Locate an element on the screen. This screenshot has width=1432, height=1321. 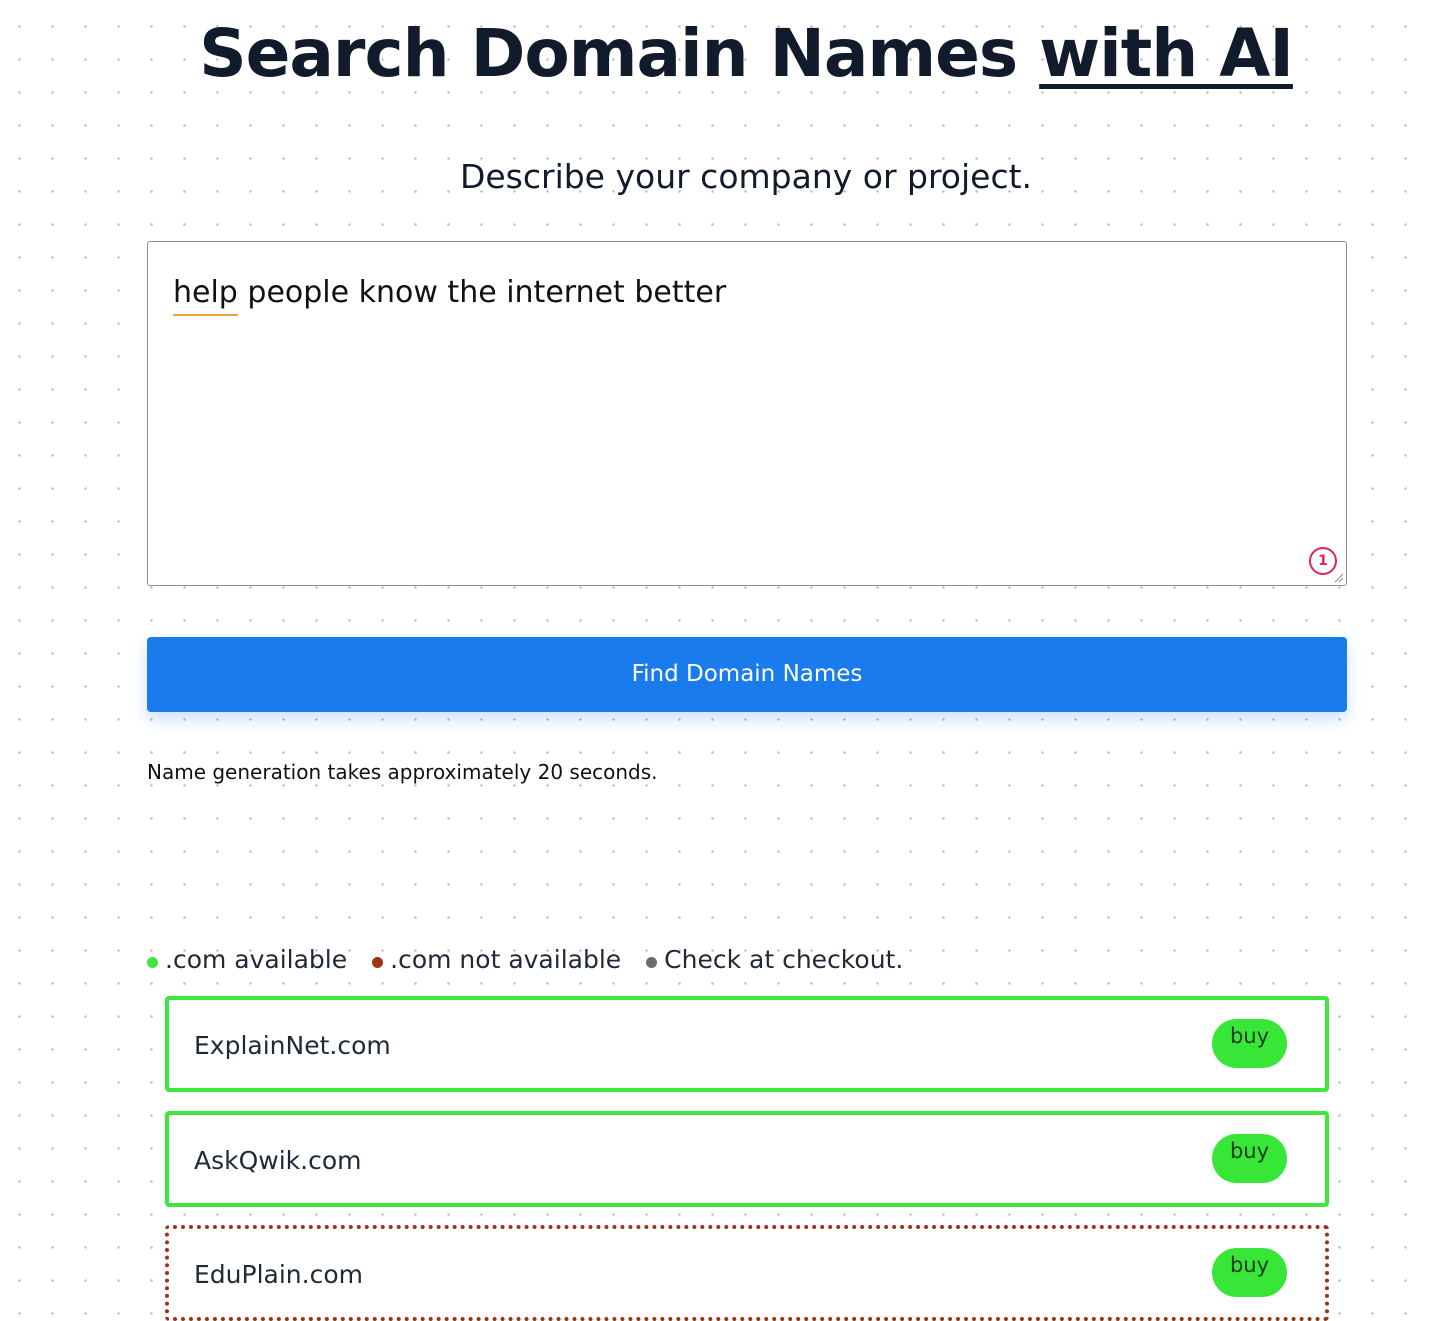
page-subtitle: Describe your company or project. is located at coordinates (746, 176).